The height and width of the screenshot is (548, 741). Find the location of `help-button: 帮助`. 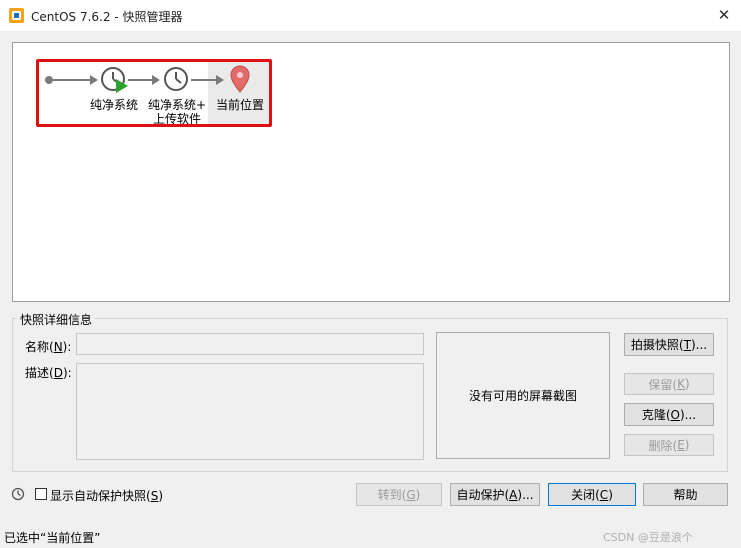

help-button: 帮助 is located at coordinates (685, 494).